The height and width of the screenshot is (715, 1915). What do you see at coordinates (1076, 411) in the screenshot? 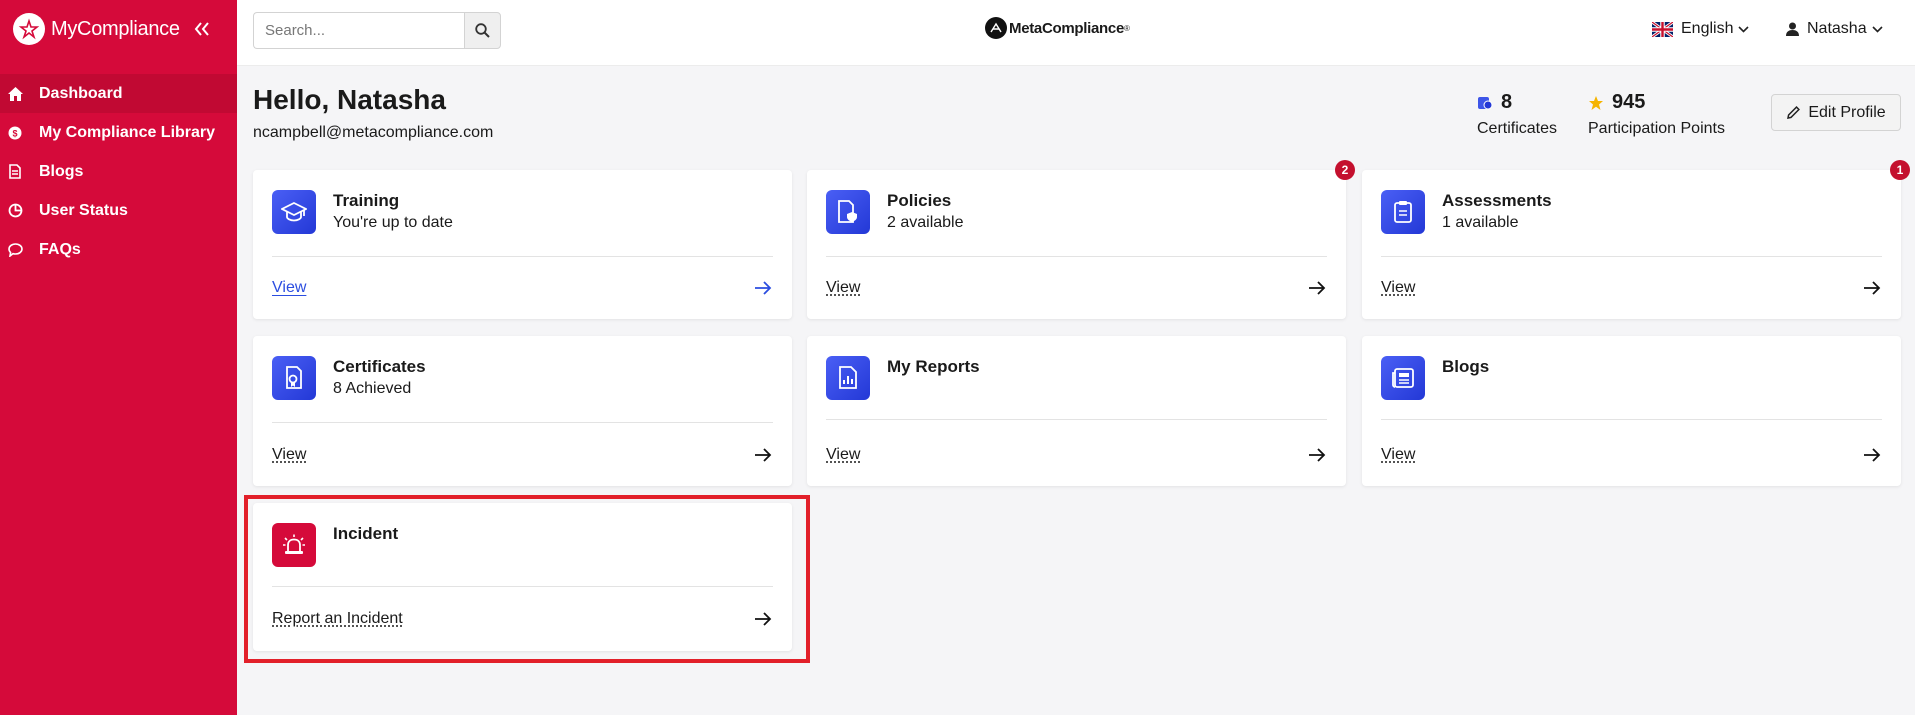
I see `my-reports-card: My Reports View` at bounding box center [1076, 411].